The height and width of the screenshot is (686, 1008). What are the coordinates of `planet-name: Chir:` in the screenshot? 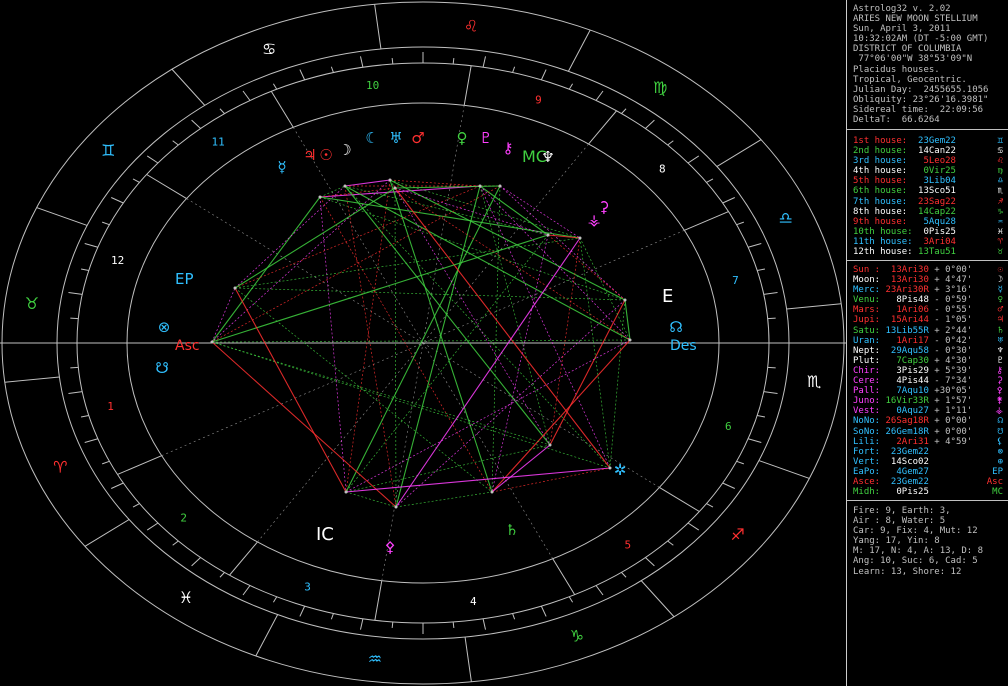 It's located at (869, 370).